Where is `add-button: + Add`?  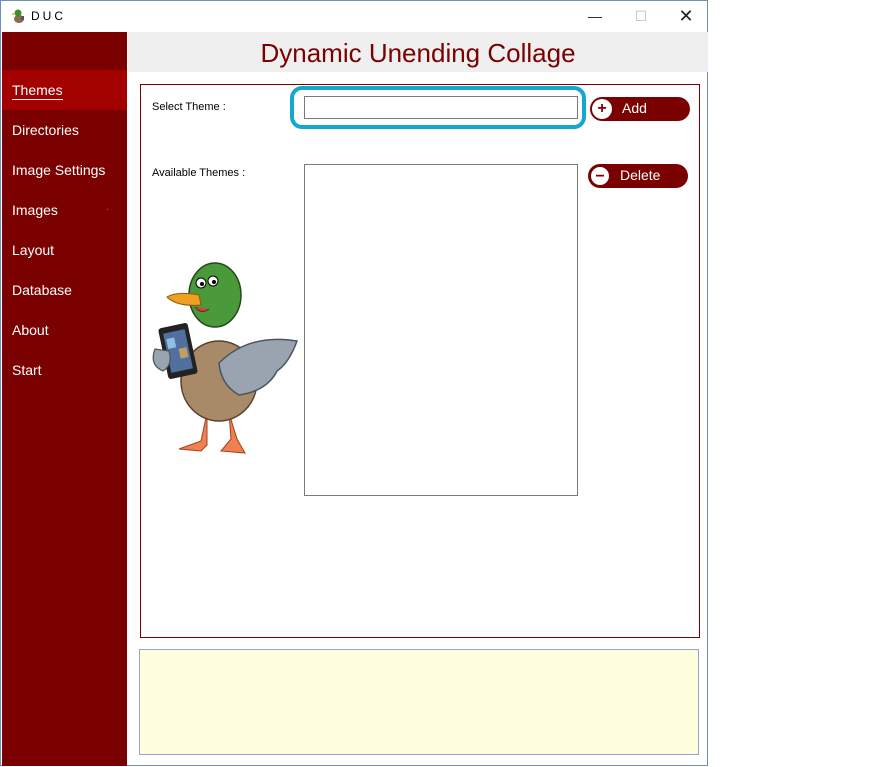
add-button: + Add is located at coordinates (640, 109).